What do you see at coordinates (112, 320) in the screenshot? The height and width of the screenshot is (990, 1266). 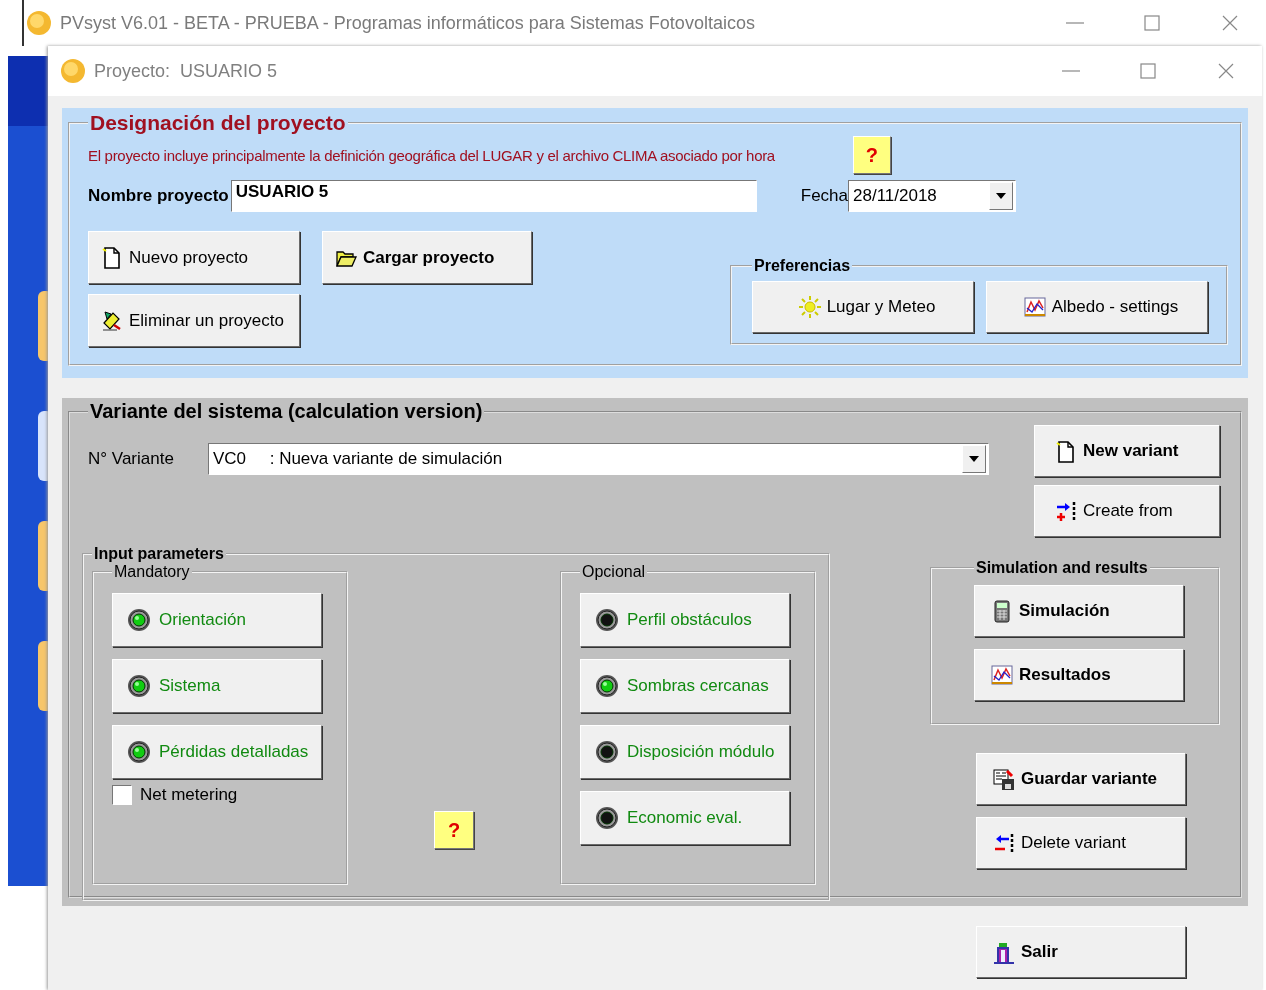 I see `broom-icon` at bounding box center [112, 320].